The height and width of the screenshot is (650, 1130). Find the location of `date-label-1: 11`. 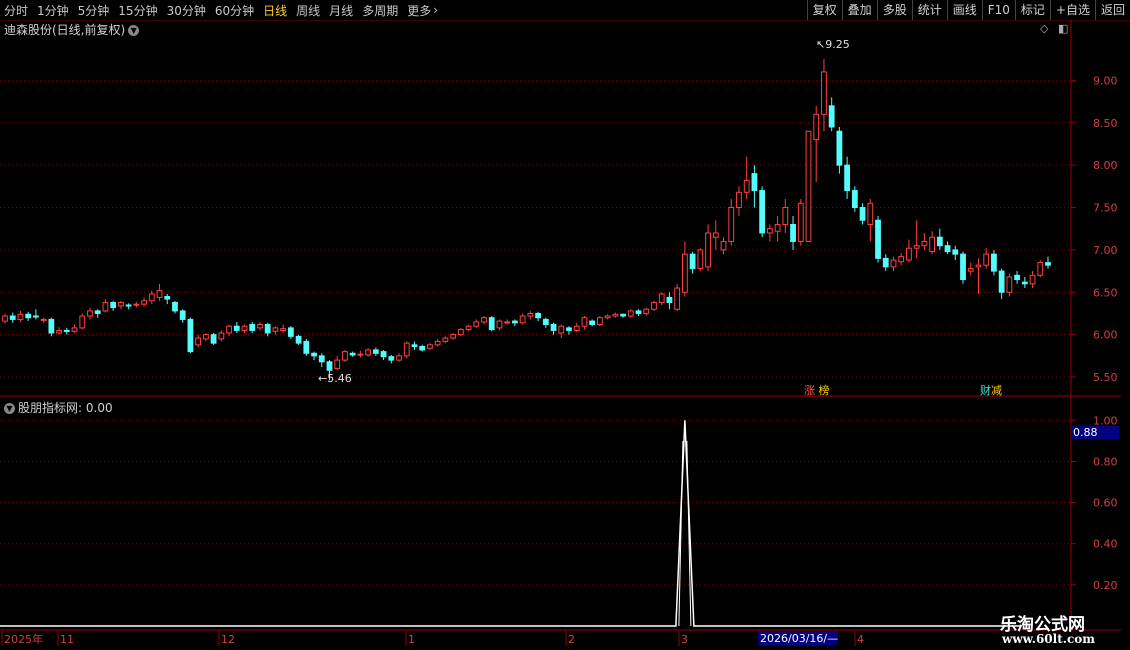

date-label-1: 11 is located at coordinates (67, 639).